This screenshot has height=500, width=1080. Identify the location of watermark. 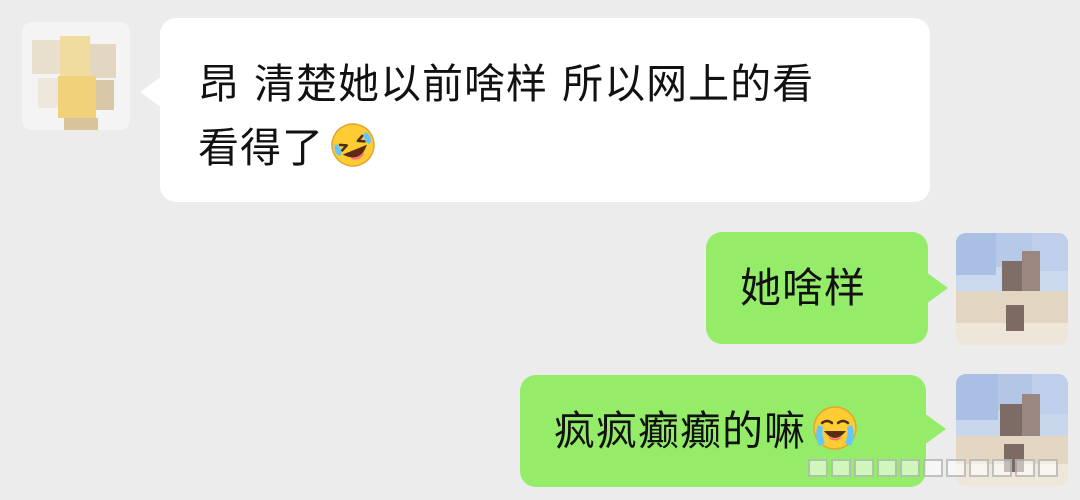
(933, 468).